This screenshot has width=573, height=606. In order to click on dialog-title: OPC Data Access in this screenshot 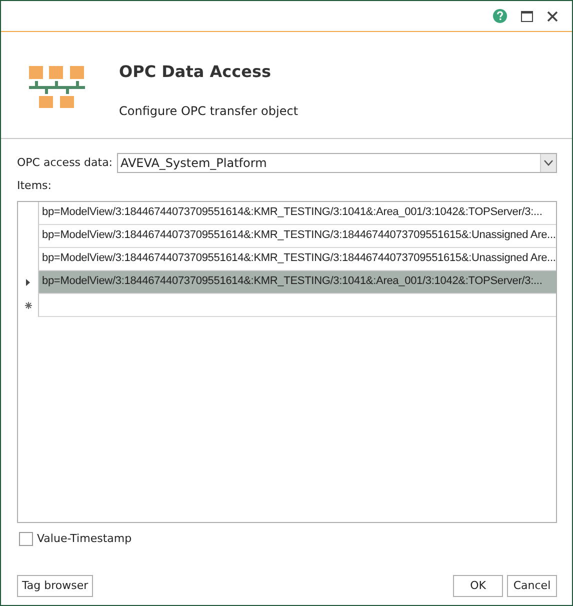, I will do `click(195, 72)`.